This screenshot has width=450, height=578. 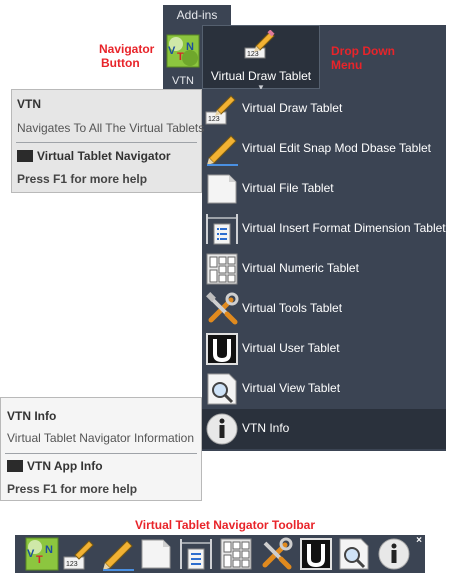 I want to click on navigator-button: V T N VTN, so click(x=183, y=60).